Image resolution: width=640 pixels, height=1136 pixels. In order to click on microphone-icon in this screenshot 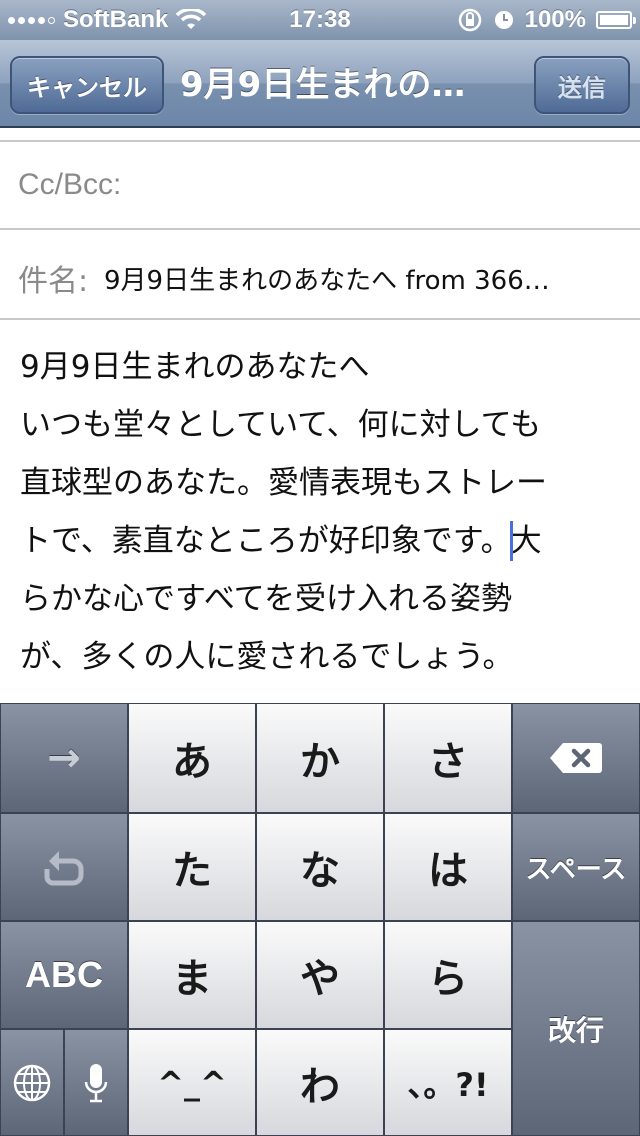, I will do `click(96, 1082)`.